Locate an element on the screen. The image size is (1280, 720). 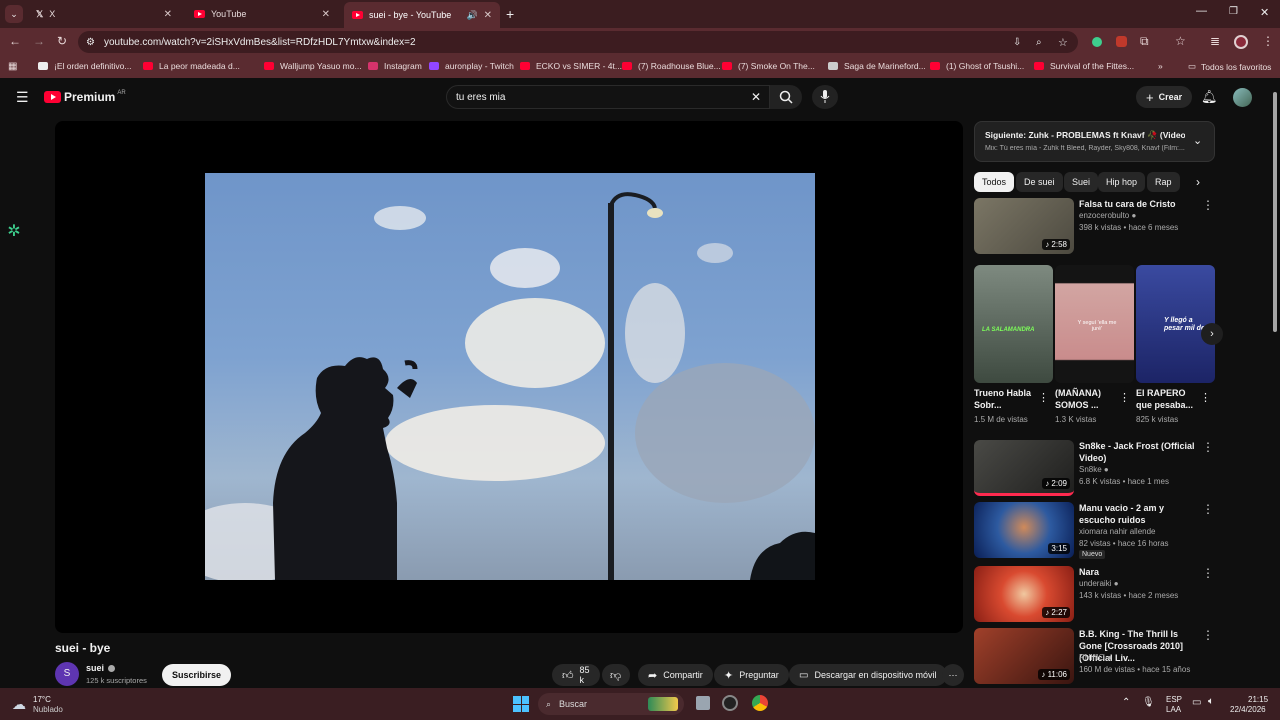
tab-youtube: YouTube ✕ is located at coordinates (262, 14).